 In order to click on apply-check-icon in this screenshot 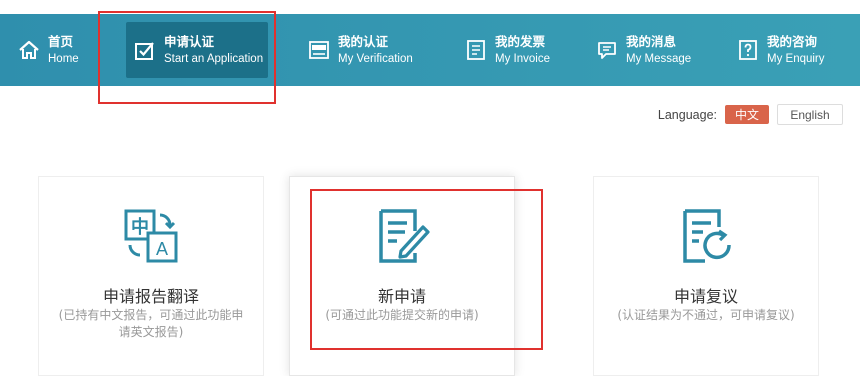, I will do `click(144, 51)`.